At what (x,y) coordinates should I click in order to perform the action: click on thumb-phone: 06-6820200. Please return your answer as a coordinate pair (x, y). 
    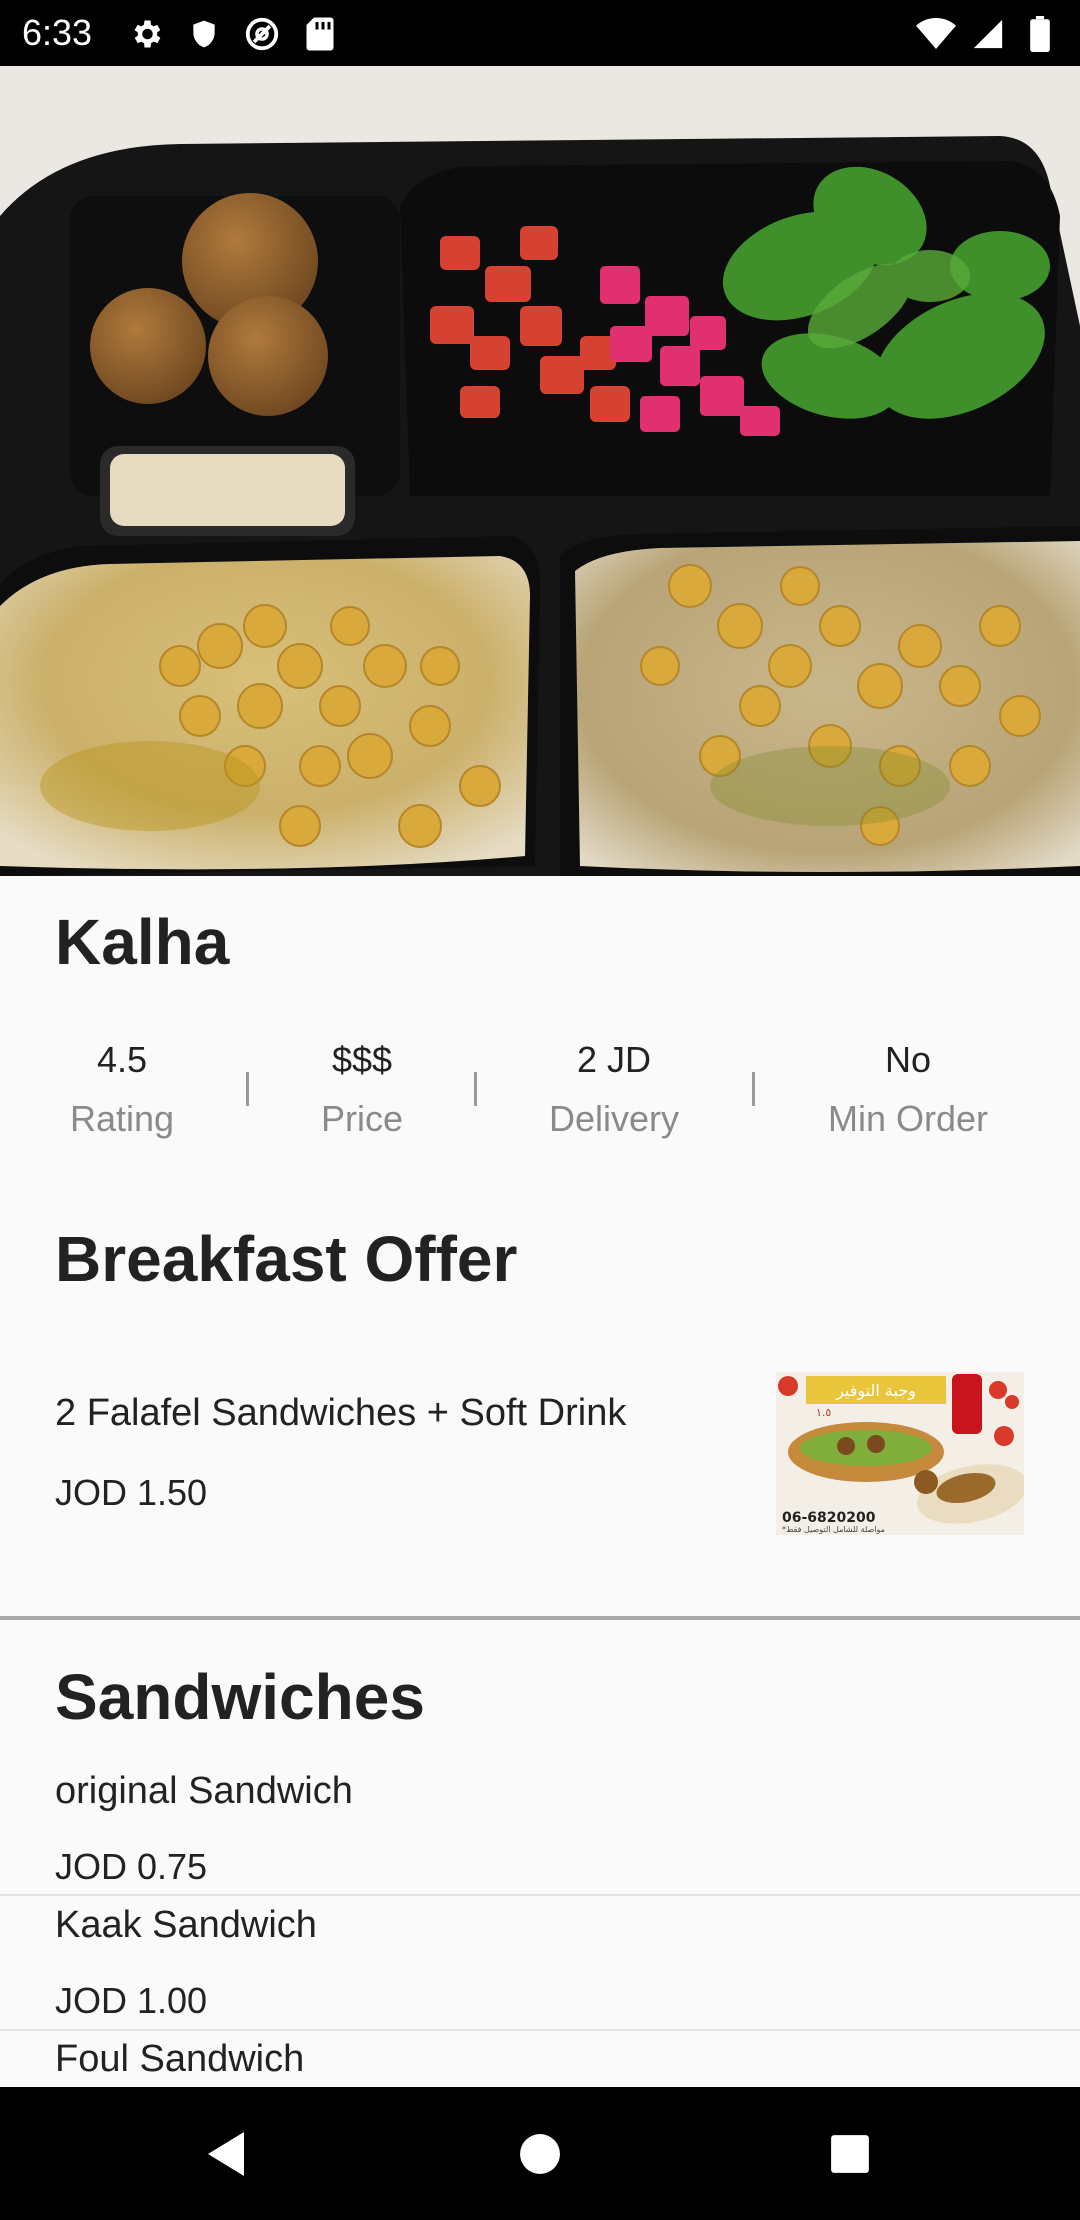
    Looking at the image, I should click on (829, 1518).